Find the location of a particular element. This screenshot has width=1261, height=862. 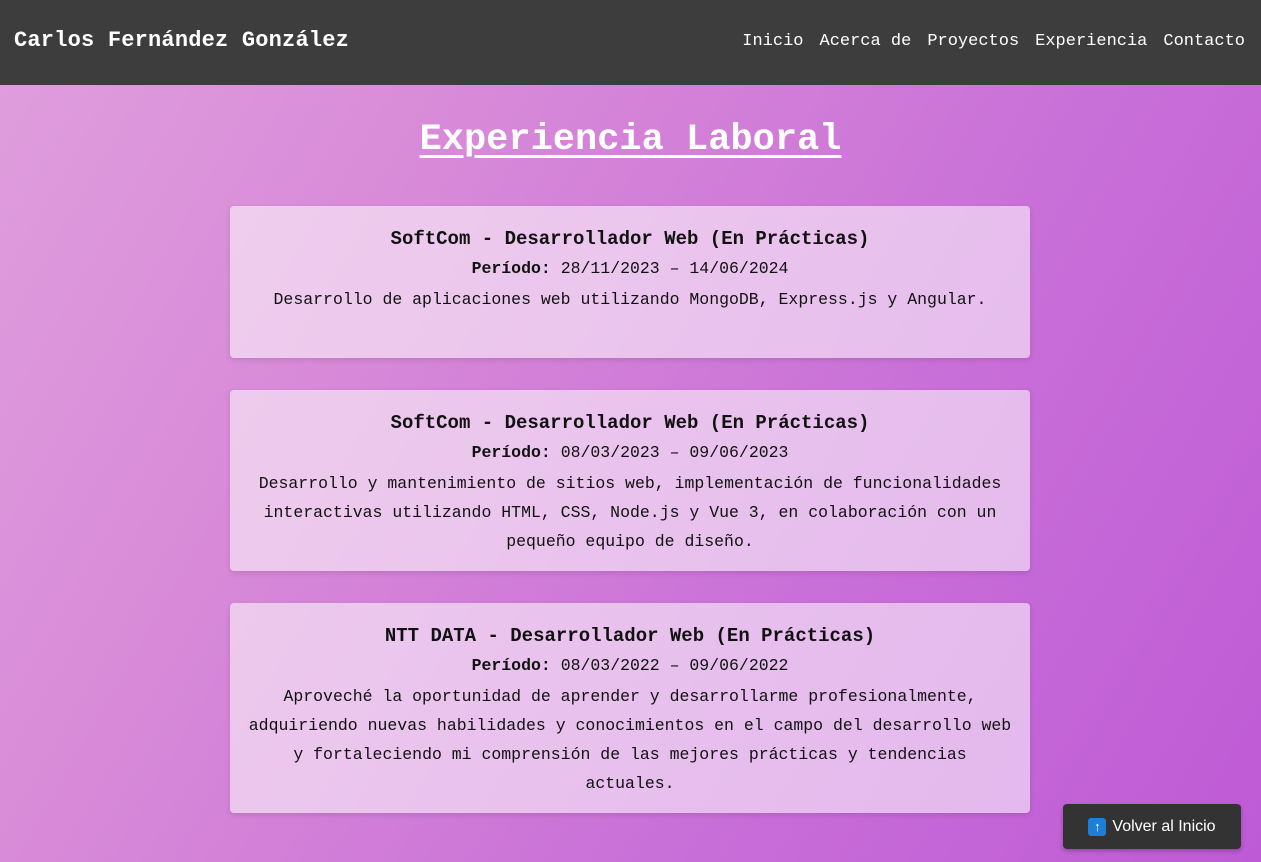

experience-period: Período: 28/11/2023 – 14/06/2024 is located at coordinates (630, 268).